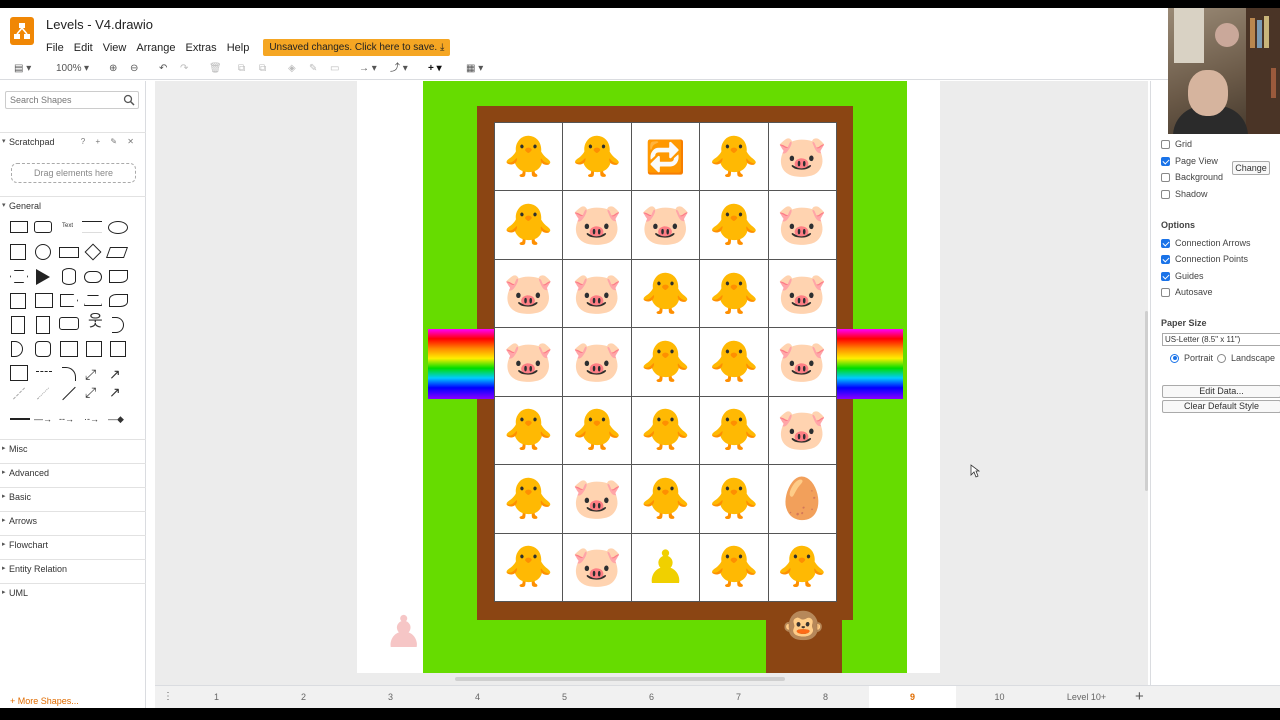 The width and height of the screenshot is (1280, 720). Describe the element at coordinates (1206, 243) in the screenshot. I see `connection-arrows-checkbox: Connection Arrows` at that location.